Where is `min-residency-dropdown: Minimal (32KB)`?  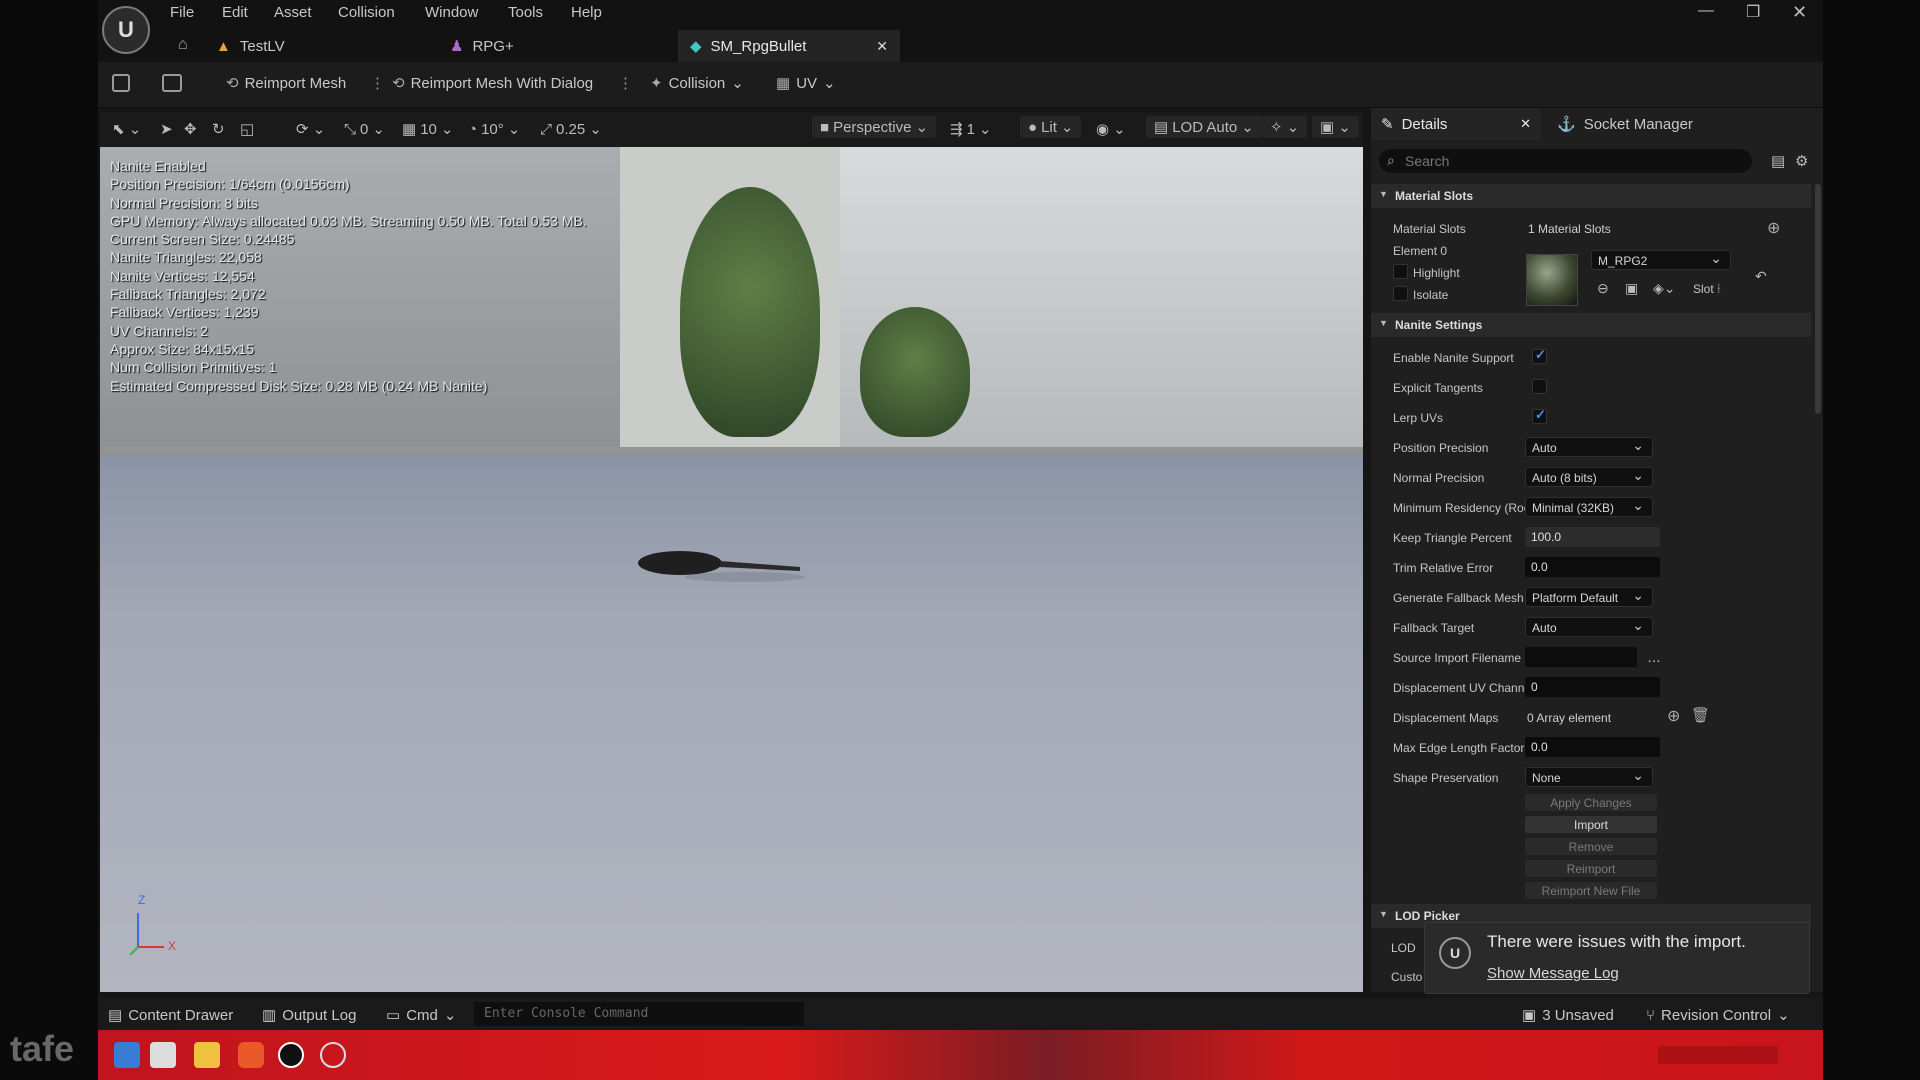
min-residency-dropdown: Minimal (32KB) is located at coordinates (1589, 507).